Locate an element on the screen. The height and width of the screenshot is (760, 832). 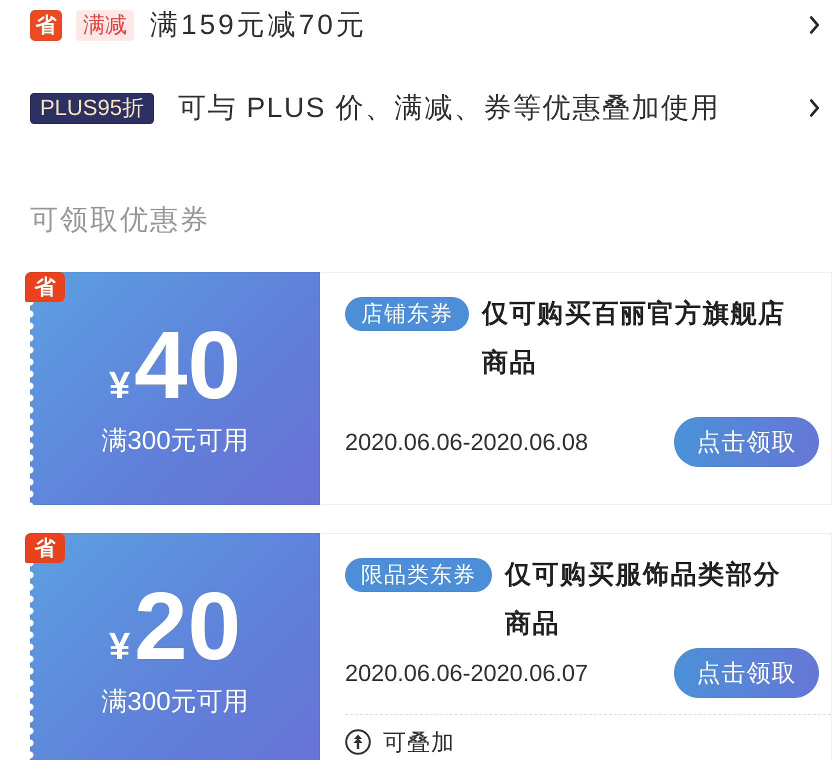
stackable-label: 可叠加 is located at coordinates (419, 742).